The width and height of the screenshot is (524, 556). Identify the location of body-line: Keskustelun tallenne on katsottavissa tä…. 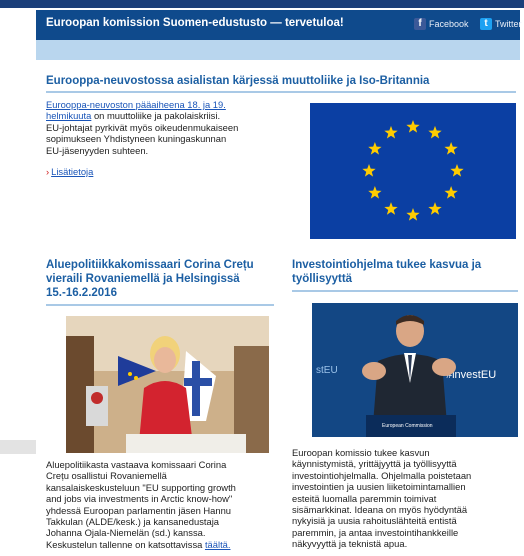
(166, 544).